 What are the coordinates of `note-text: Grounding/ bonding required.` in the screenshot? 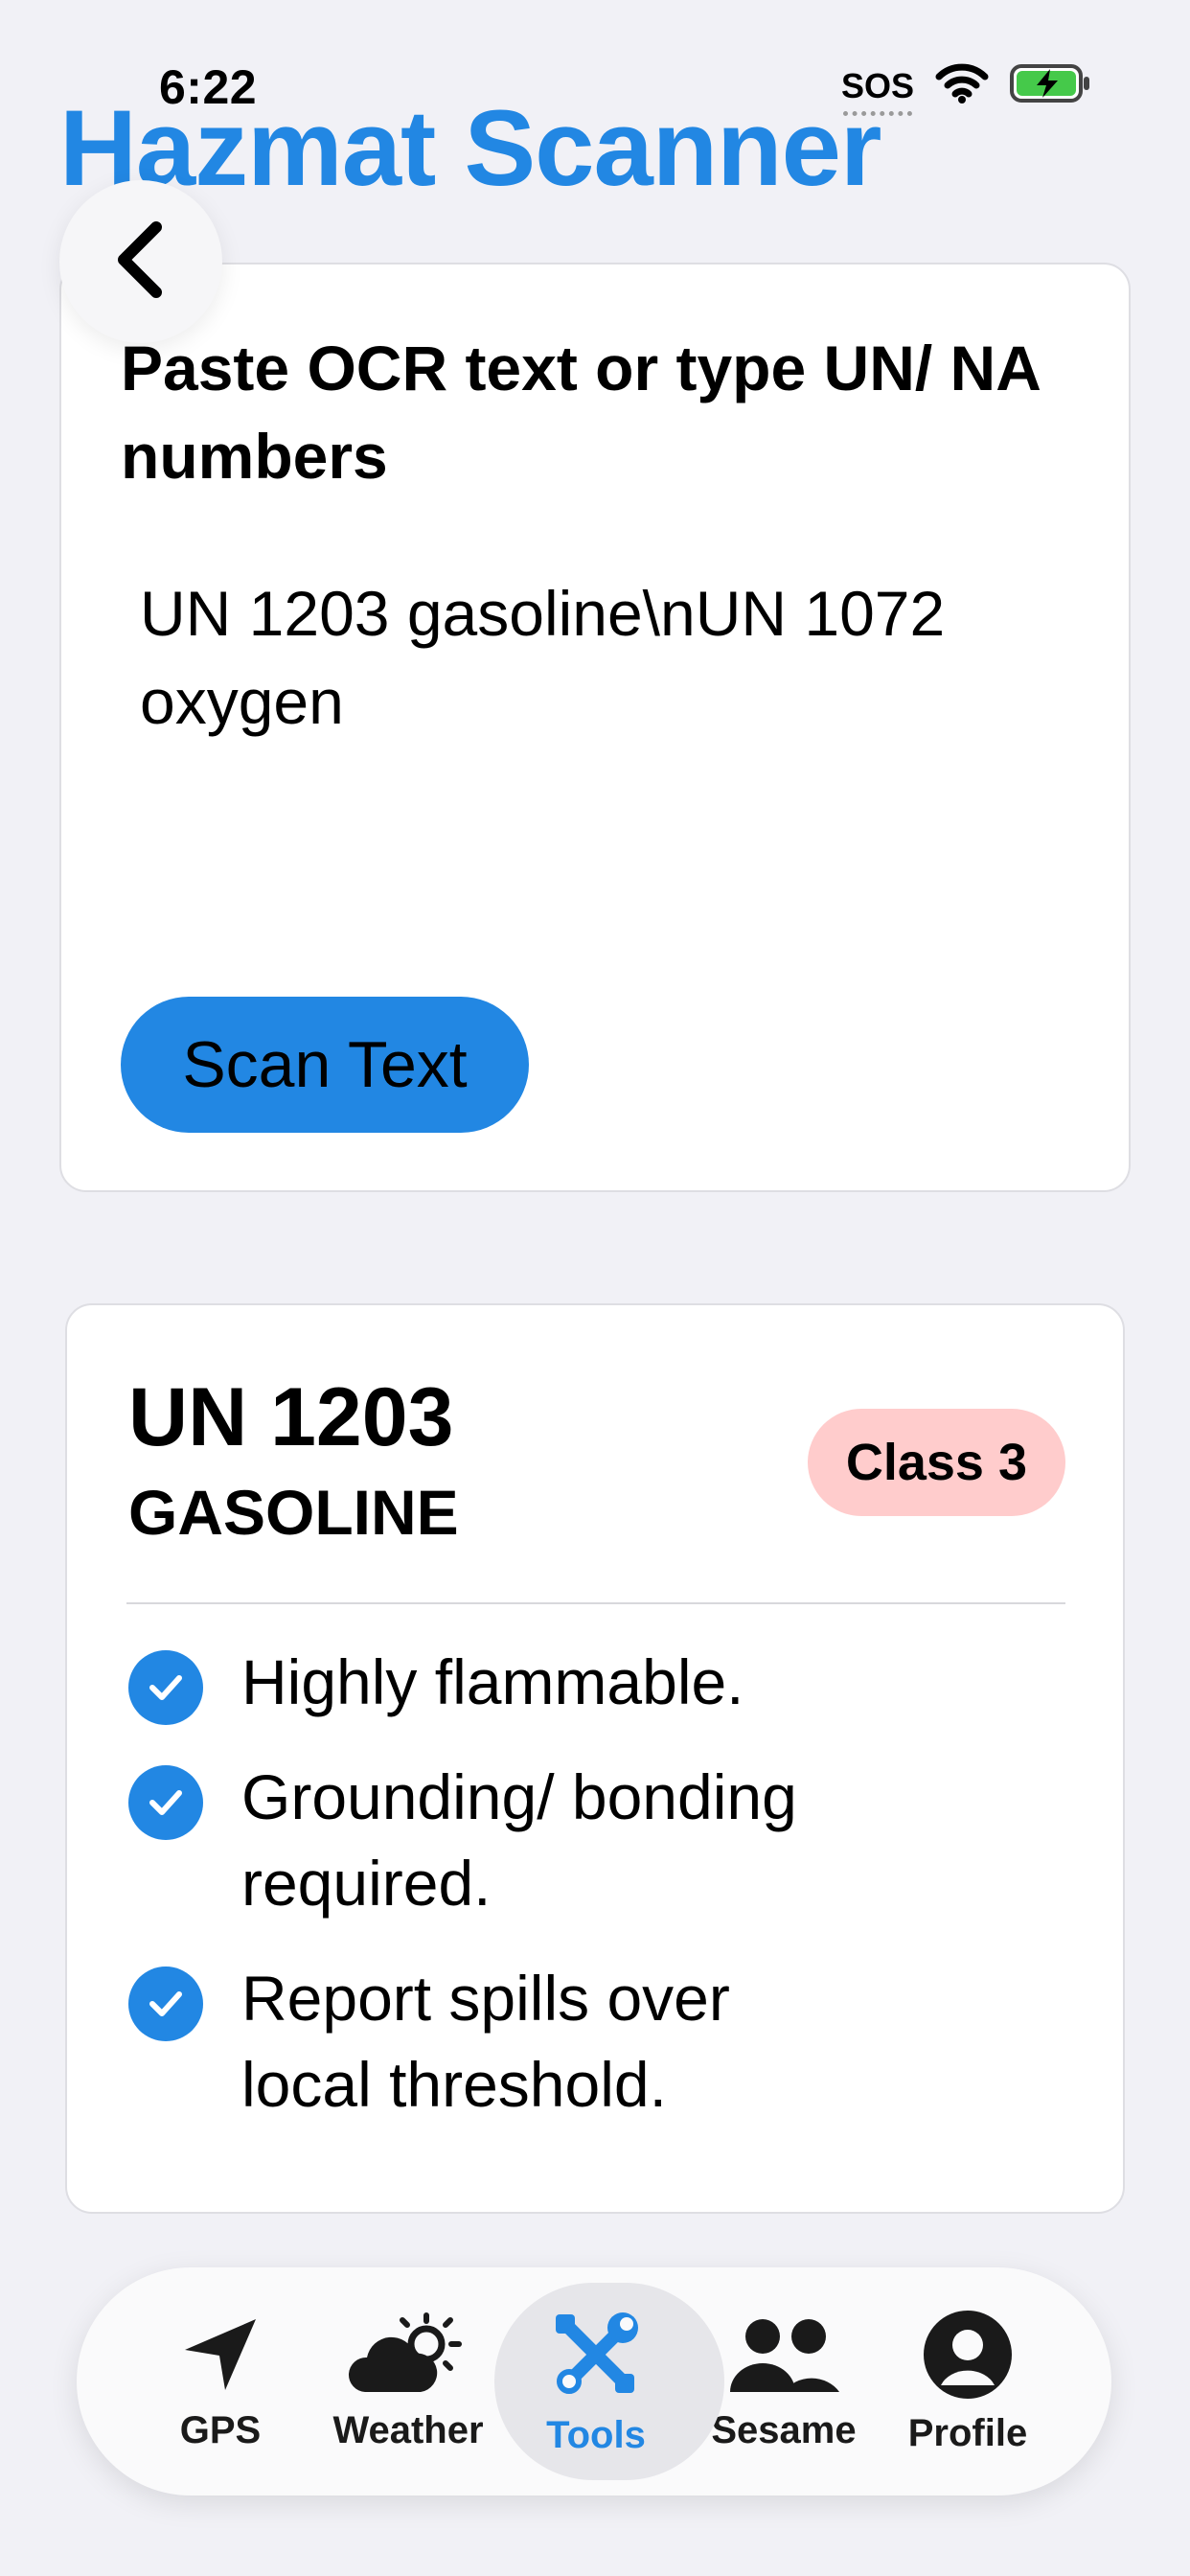 It's located at (519, 1840).